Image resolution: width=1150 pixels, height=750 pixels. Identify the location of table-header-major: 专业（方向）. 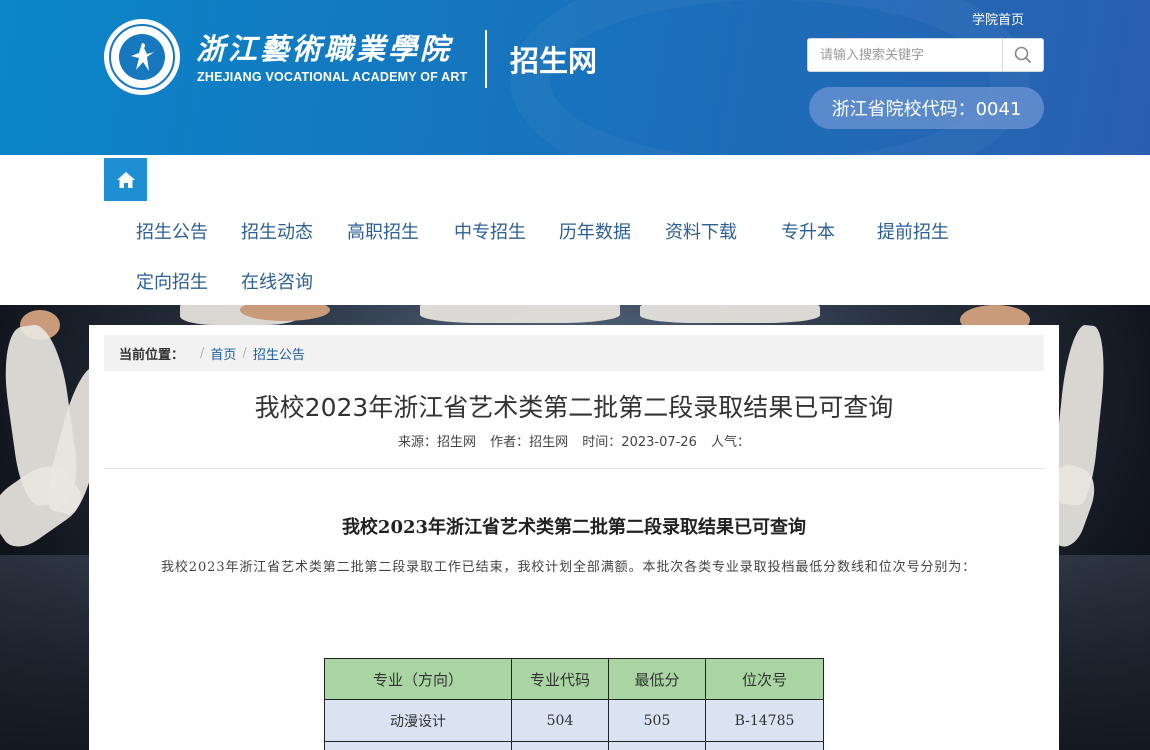
(418, 679).